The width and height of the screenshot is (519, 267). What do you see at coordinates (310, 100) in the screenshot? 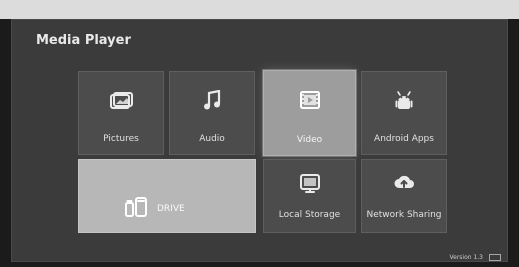
I see `film-icon` at bounding box center [310, 100].